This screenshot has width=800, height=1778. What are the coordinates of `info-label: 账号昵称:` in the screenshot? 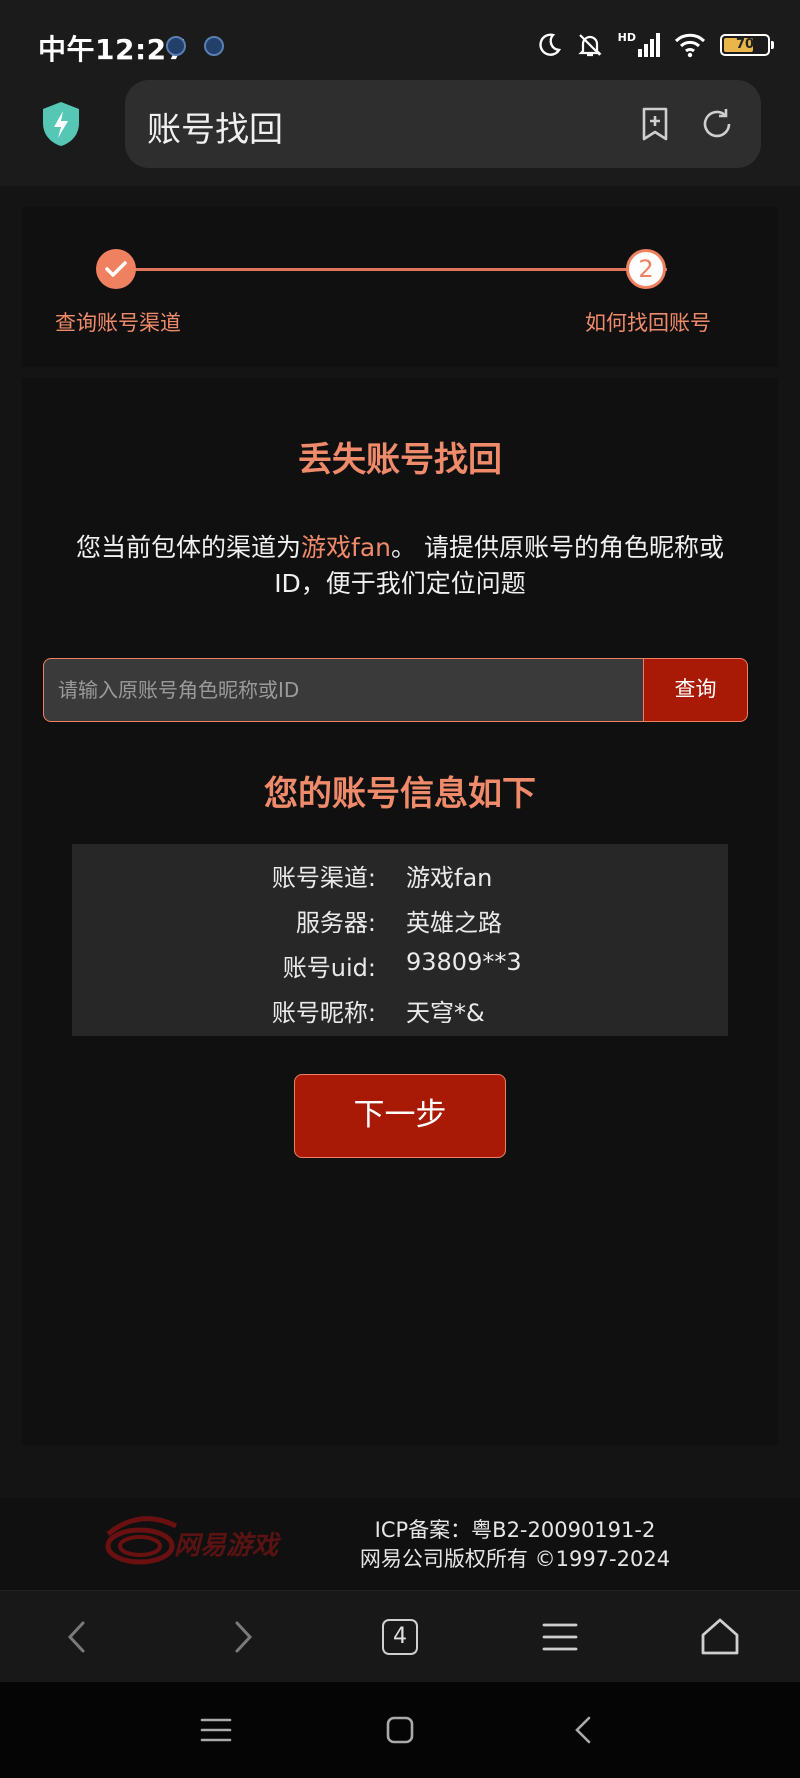 It's located at (323, 1013).